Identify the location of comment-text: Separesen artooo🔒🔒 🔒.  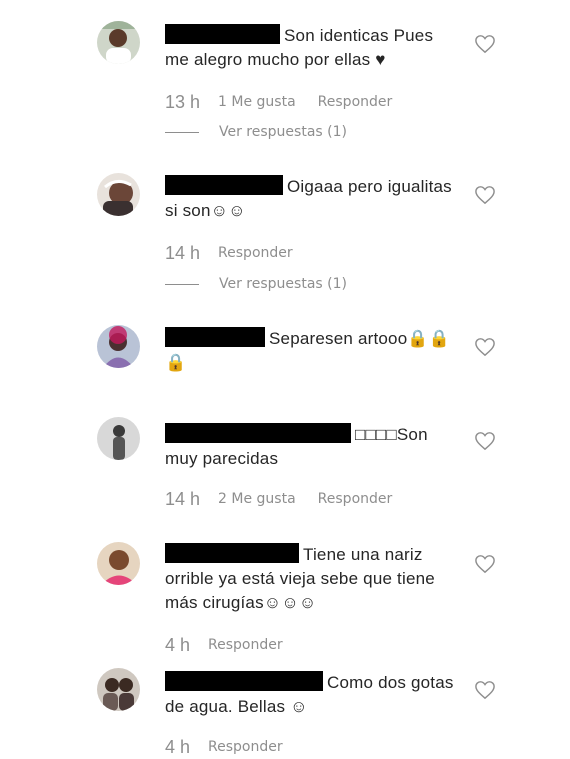
(310, 351).